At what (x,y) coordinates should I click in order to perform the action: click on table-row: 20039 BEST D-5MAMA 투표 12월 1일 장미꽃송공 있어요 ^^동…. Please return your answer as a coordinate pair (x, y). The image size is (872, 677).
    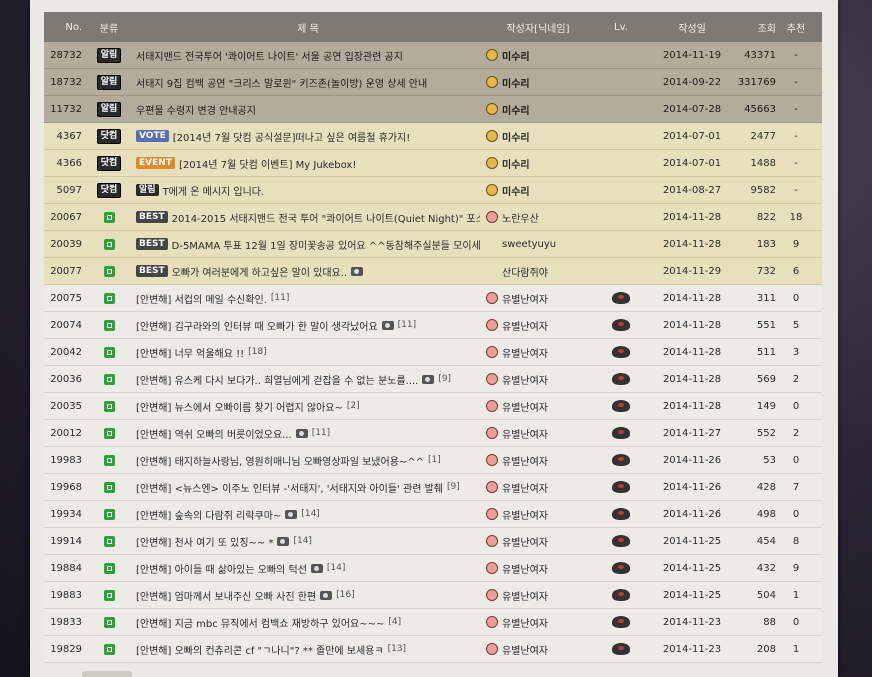
    Looking at the image, I should click on (433, 244).